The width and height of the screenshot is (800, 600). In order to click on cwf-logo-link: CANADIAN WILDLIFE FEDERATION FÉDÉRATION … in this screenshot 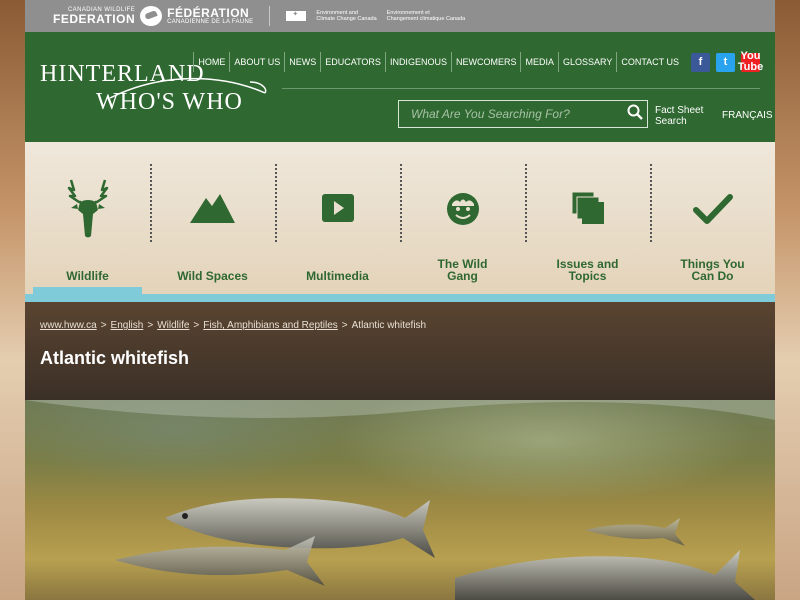, I will do `click(264, 16)`.